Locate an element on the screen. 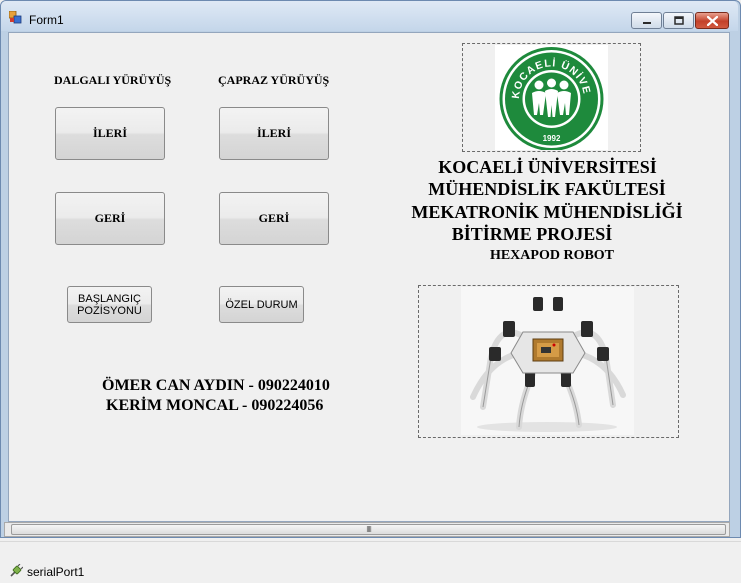 The image size is (741, 583). heading-line-5: HEXAPOD ROBOT is located at coordinates (552, 255).